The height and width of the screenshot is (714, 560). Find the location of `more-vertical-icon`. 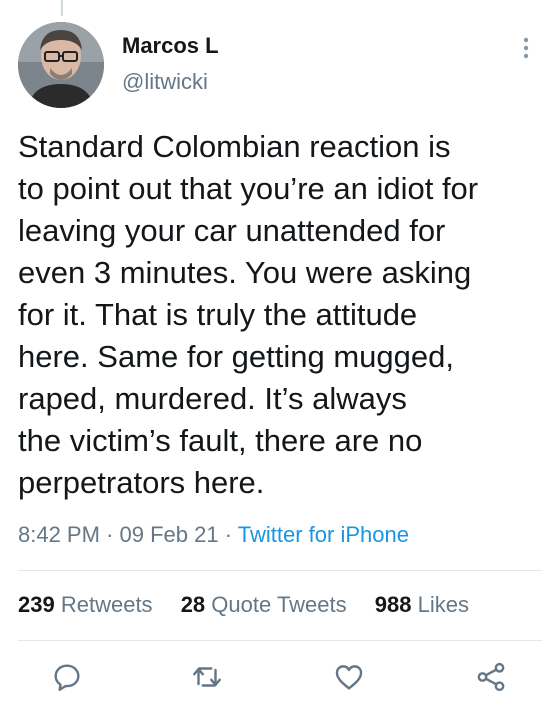

more-vertical-icon is located at coordinates (526, 48).